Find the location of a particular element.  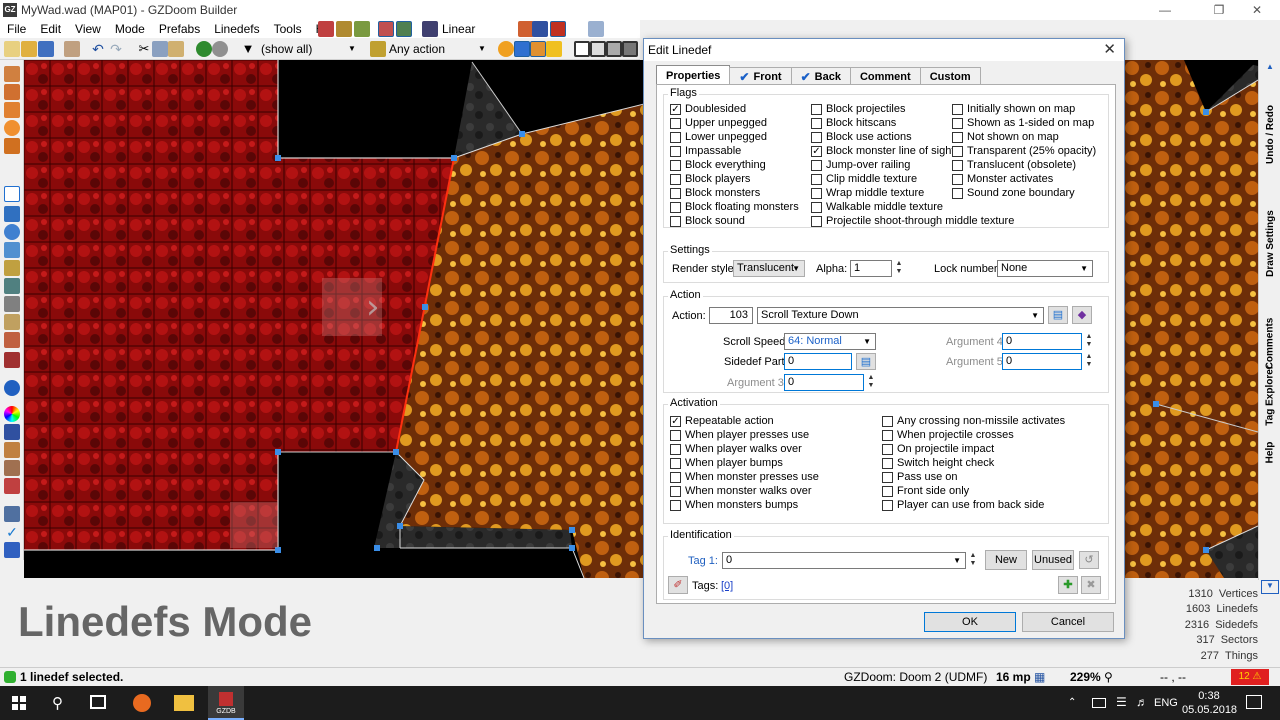

network-icon: ☰ is located at coordinates (1121, 702).